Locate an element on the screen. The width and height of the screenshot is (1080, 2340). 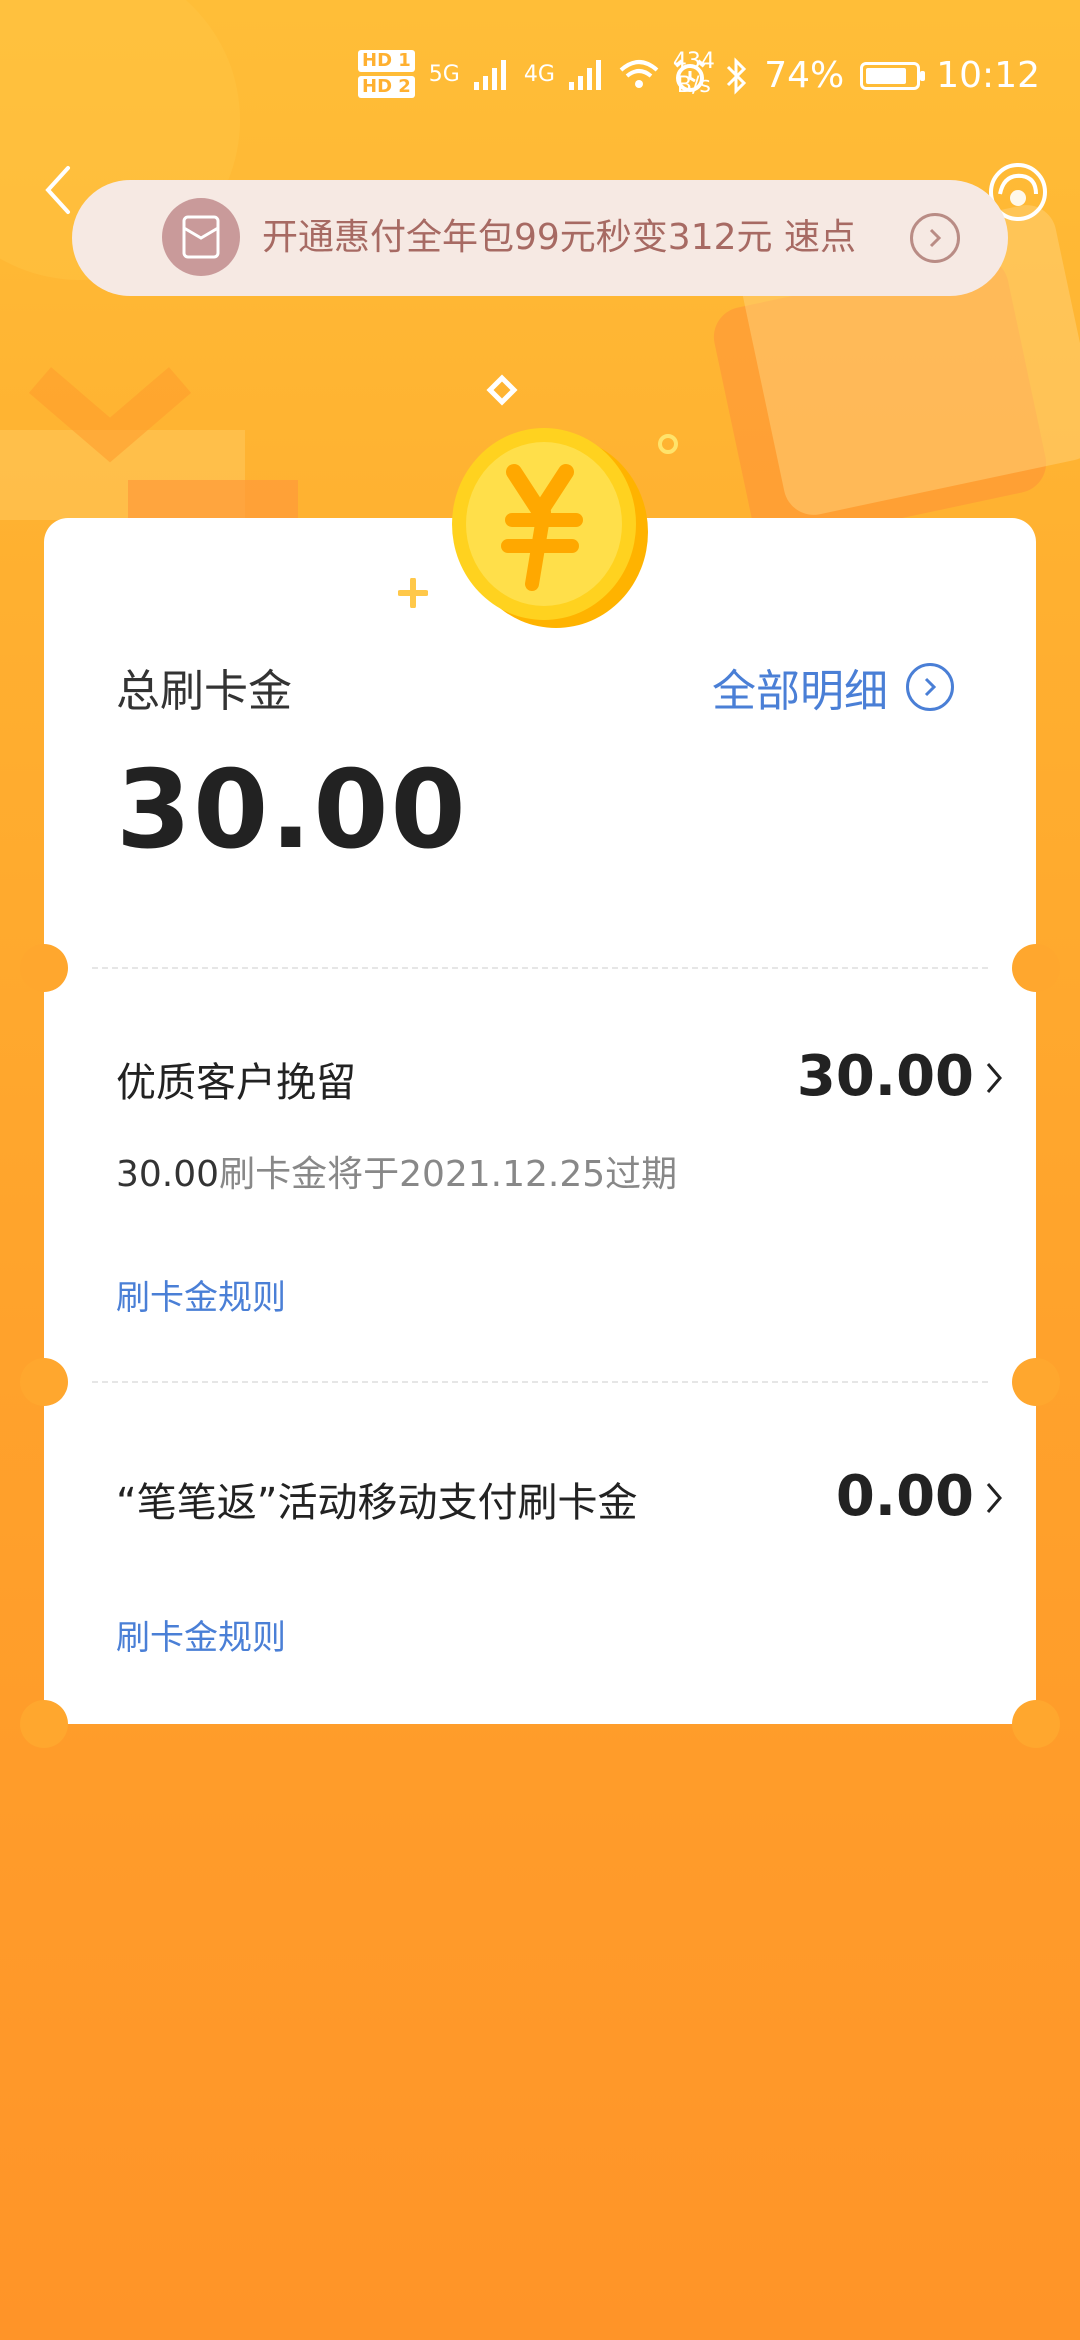
sim2-label: HD 2 is located at coordinates (386, 87).